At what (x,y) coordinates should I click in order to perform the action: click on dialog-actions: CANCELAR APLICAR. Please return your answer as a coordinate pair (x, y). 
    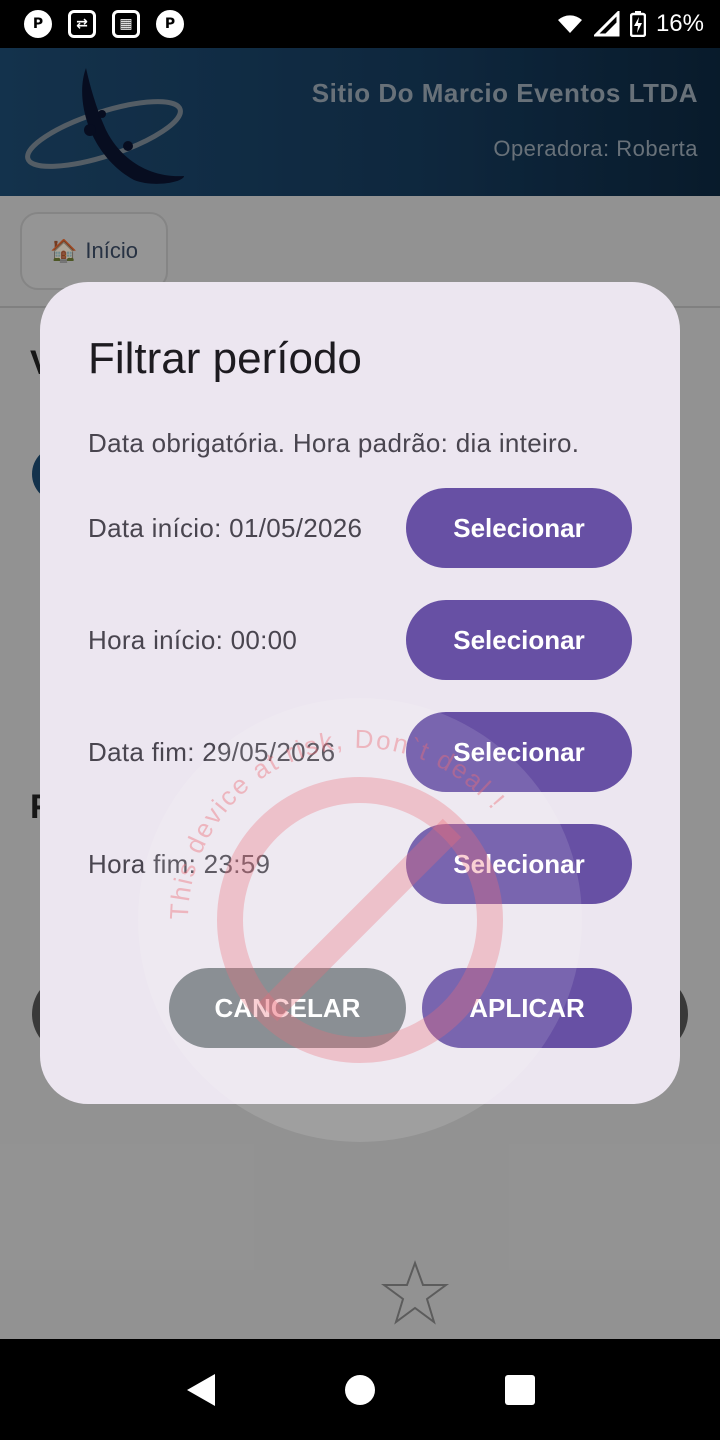
    Looking at the image, I should click on (400, 1008).